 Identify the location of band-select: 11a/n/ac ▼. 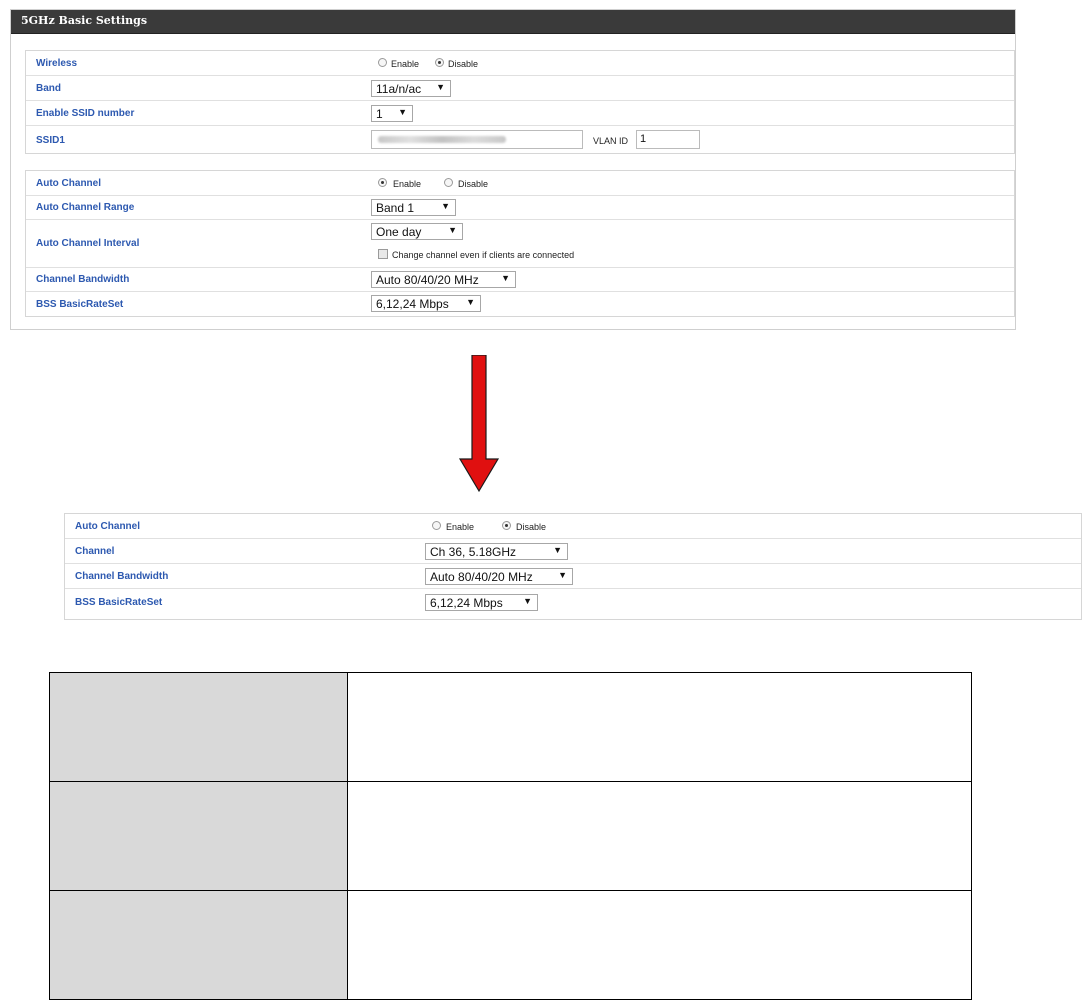
(411, 88).